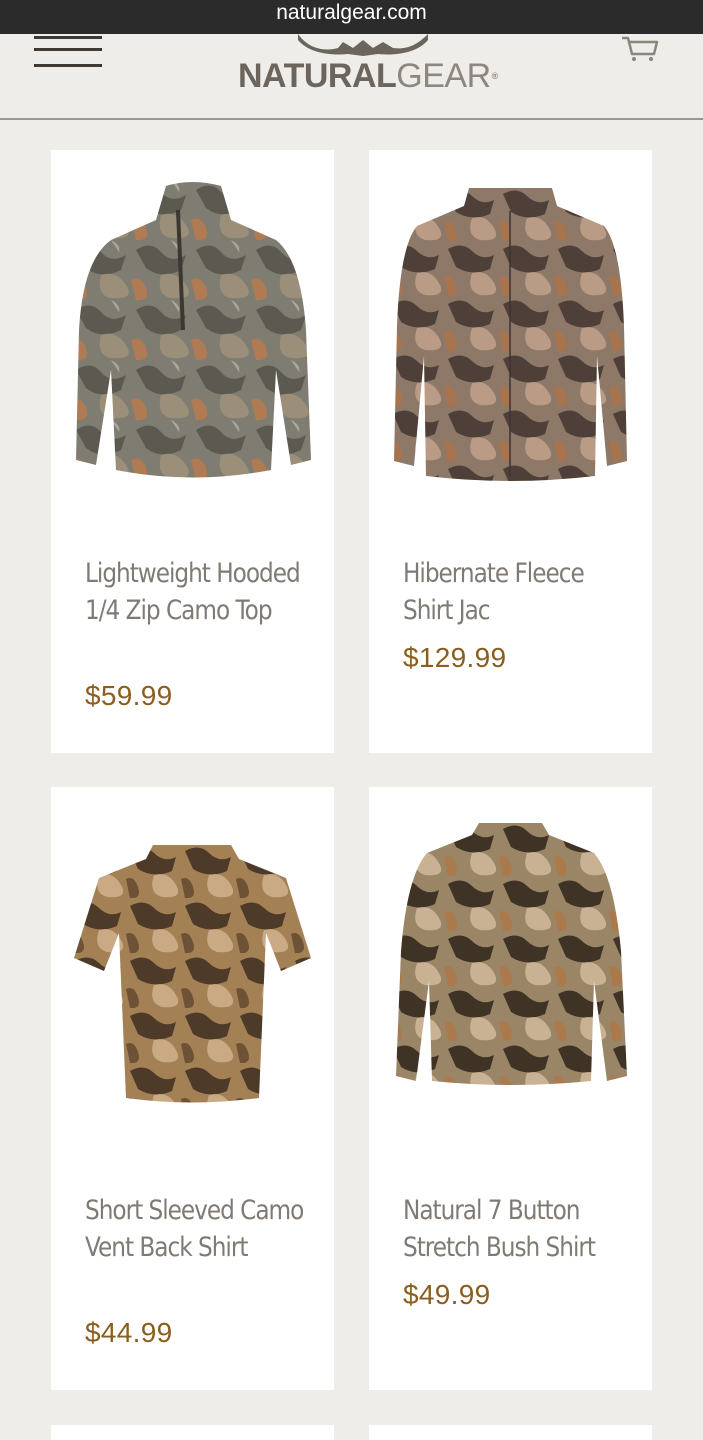  What do you see at coordinates (200, 592) in the screenshot?
I see `product-name: Lightweight Hooded 1/4 Zip Camo Top` at bounding box center [200, 592].